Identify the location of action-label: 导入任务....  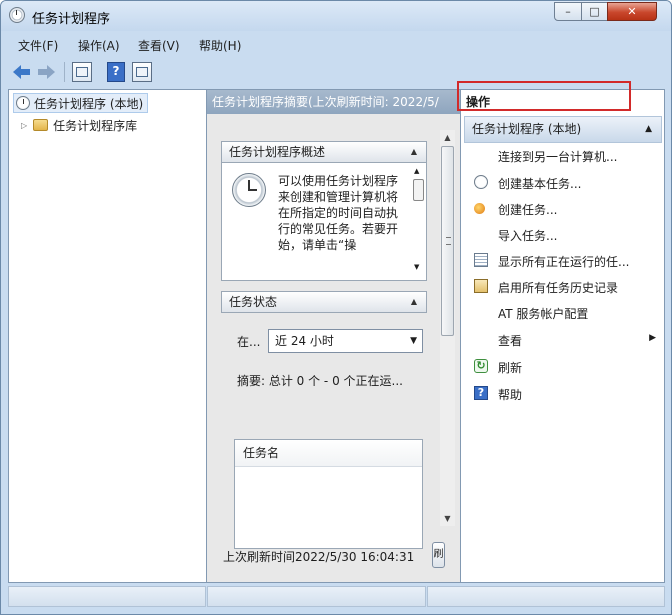
(528, 236).